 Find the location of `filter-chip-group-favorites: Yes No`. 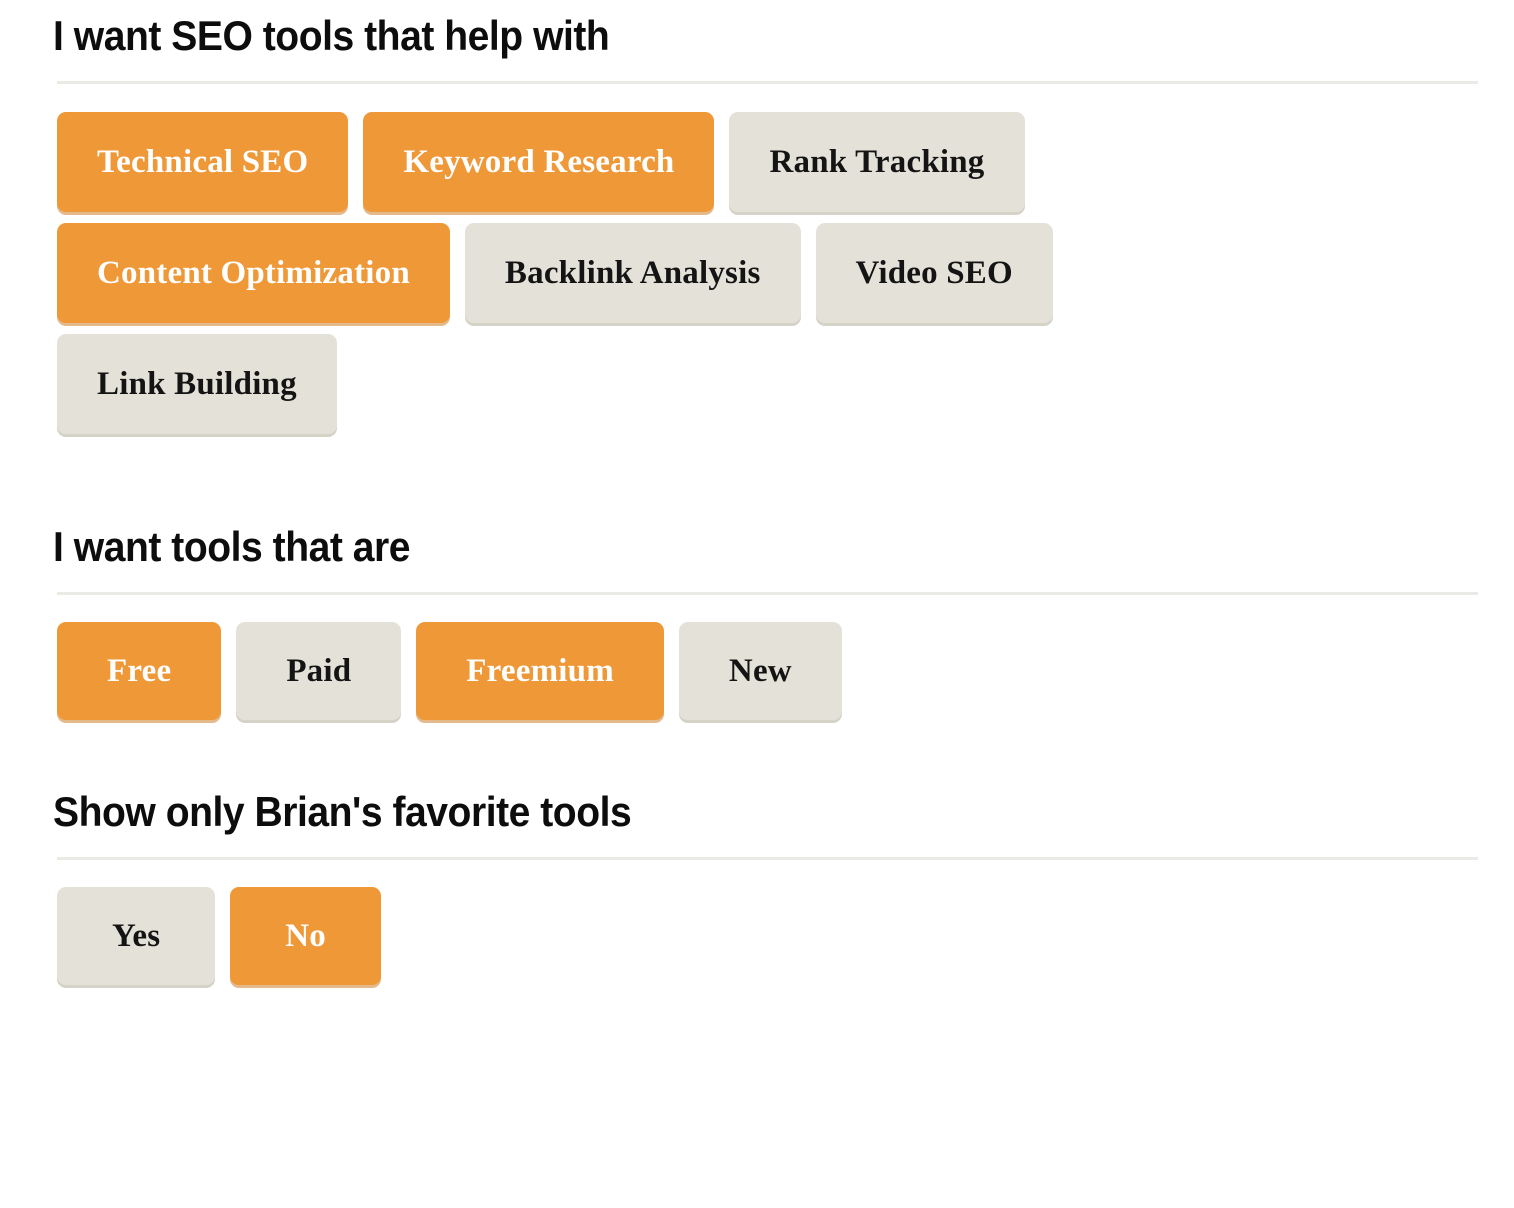

filter-chip-group-favorites: Yes No is located at coordinates (757, 936).